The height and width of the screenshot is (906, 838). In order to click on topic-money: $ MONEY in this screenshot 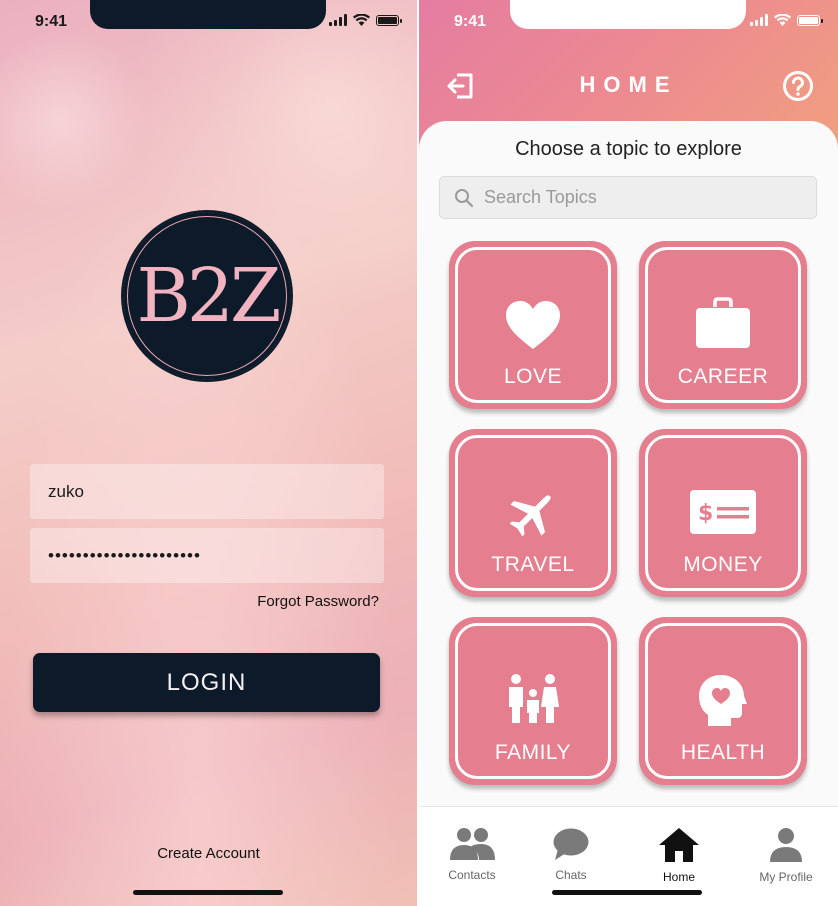, I will do `click(723, 513)`.